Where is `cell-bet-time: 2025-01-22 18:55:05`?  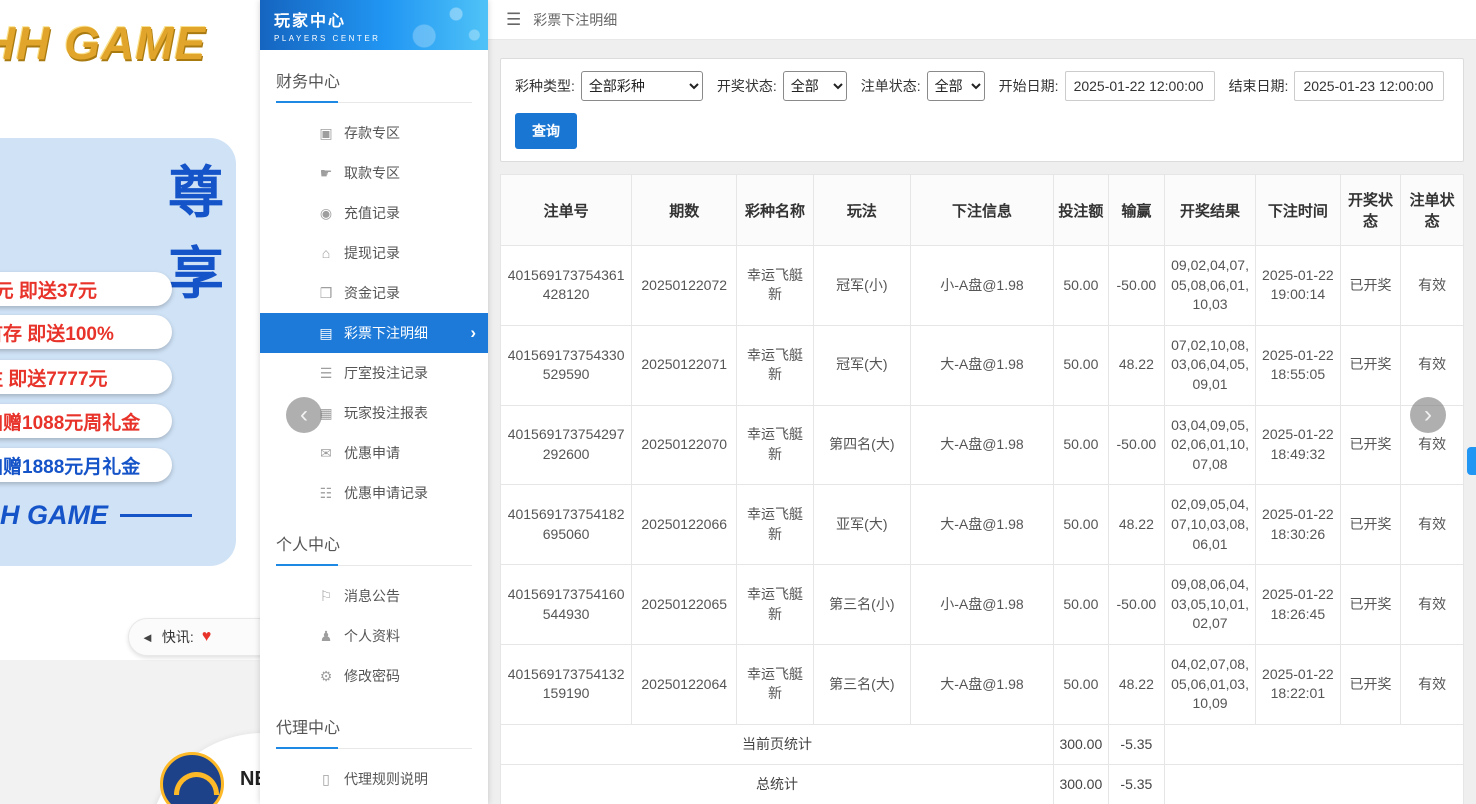
cell-bet-time: 2025-01-22 18:55:05 is located at coordinates (1297, 365).